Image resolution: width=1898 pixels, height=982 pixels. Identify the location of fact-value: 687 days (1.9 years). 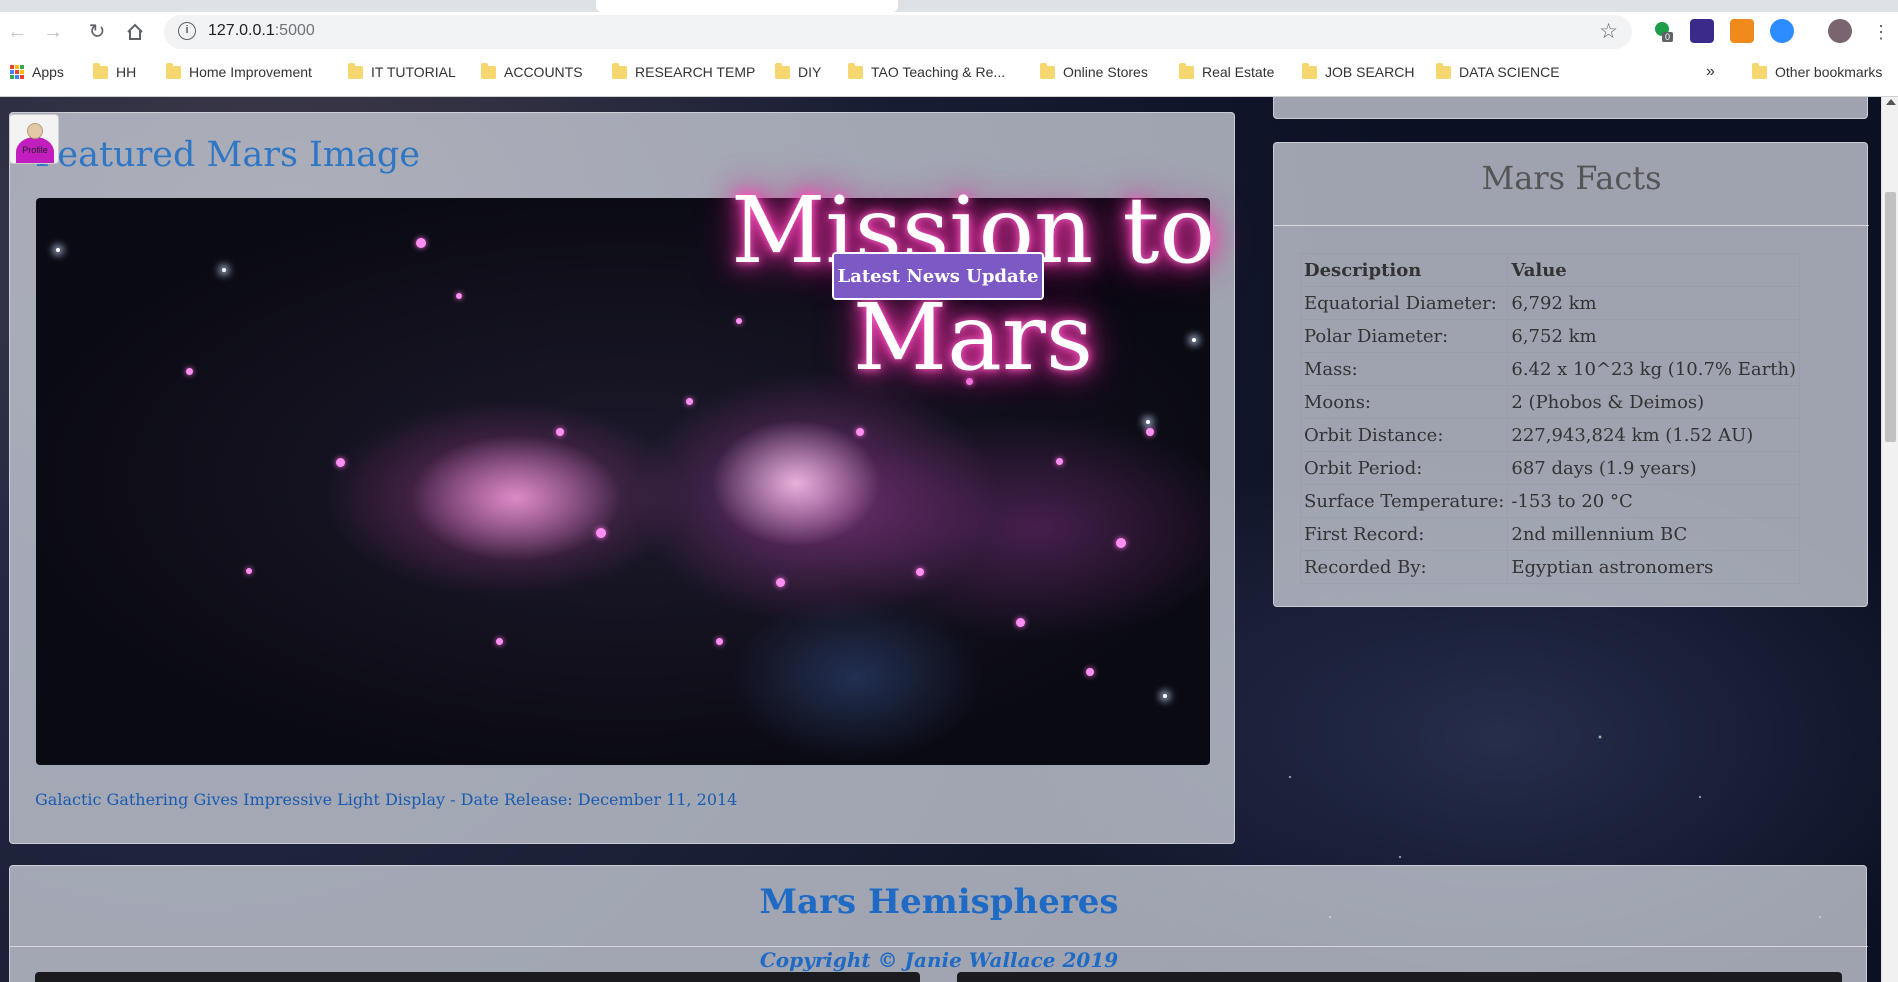
(1654, 468).